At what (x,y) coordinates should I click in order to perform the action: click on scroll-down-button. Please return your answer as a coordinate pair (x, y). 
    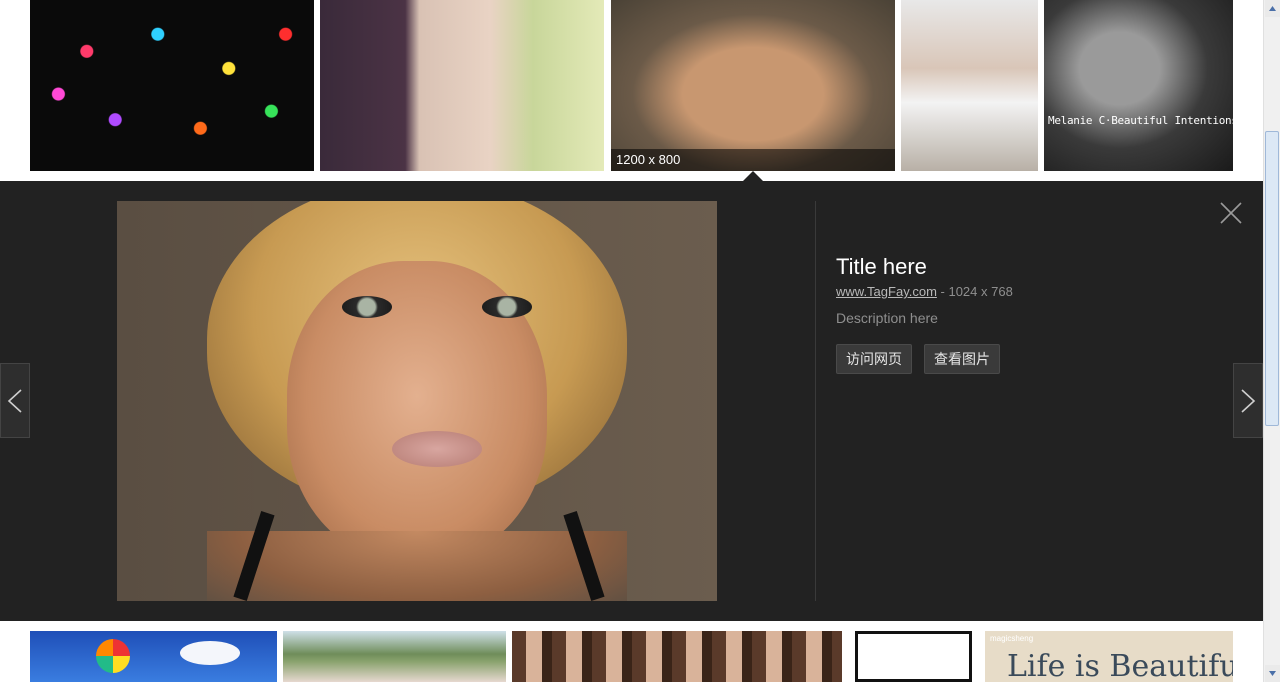
    Looking at the image, I should click on (1272, 673).